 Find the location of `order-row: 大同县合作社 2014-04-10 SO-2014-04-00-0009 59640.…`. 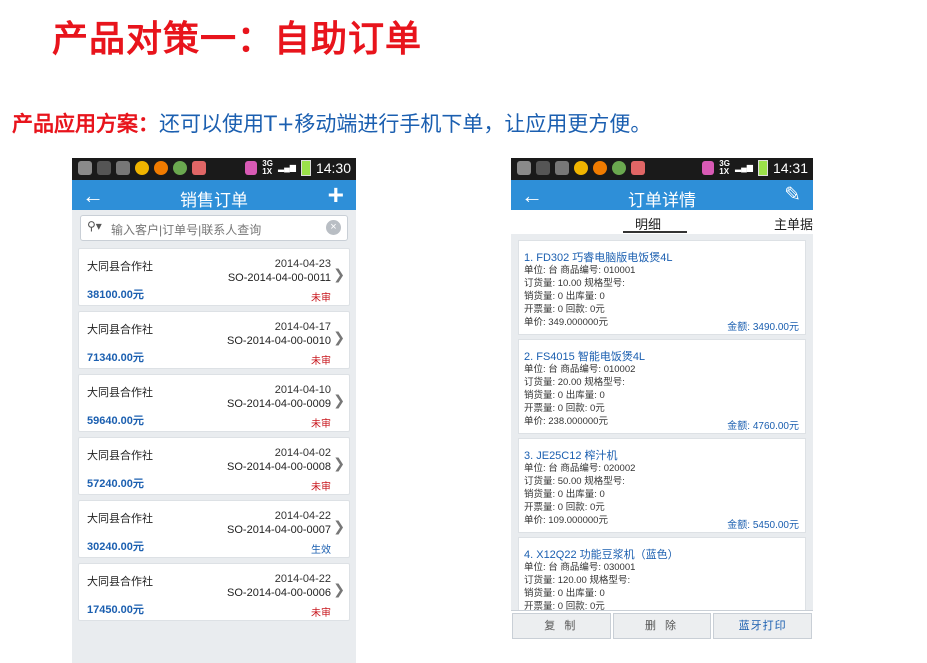

order-row: 大同县合作社 2014-04-10 SO-2014-04-00-0009 59640.… is located at coordinates (214, 403).